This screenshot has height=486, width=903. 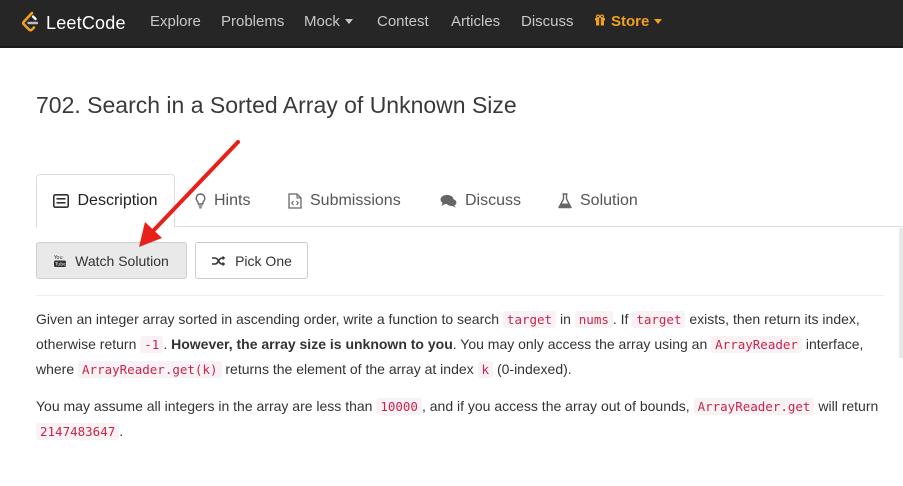 What do you see at coordinates (175, 23) in the screenshot?
I see `nav-explore: Explore` at bounding box center [175, 23].